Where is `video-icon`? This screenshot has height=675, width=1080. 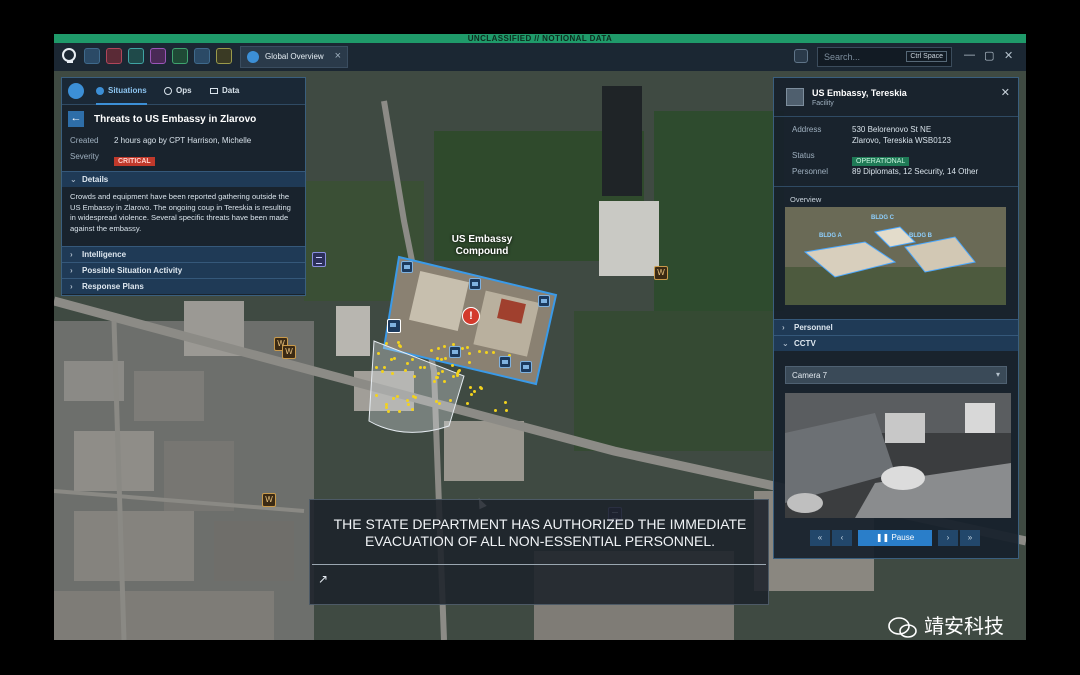
video-icon is located at coordinates (114, 56).